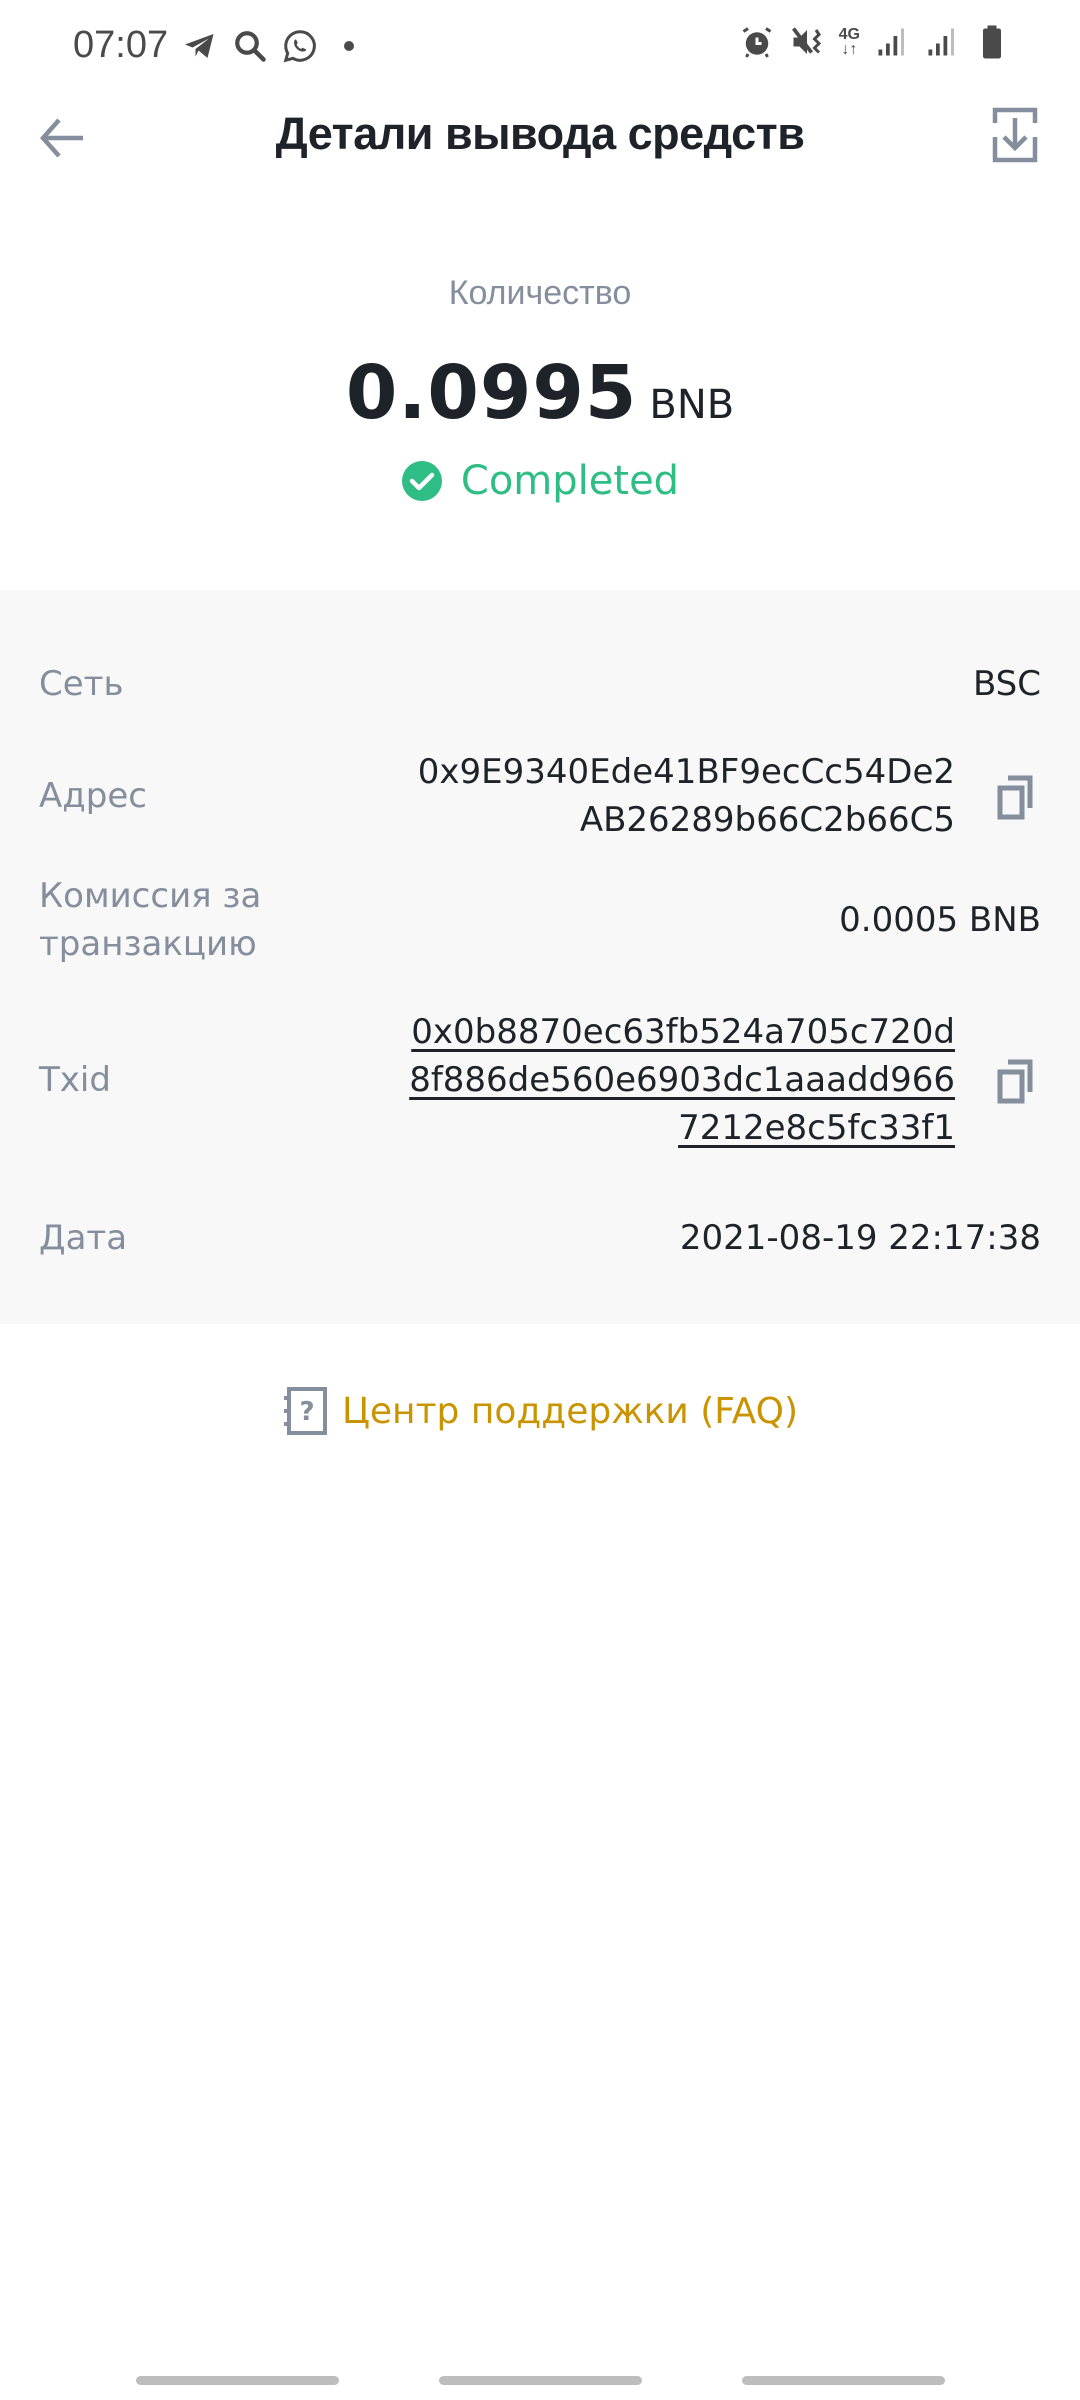  Describe the element at coordinates (421, 481) in the screenshot. I see `check-circle-icon` at that location.